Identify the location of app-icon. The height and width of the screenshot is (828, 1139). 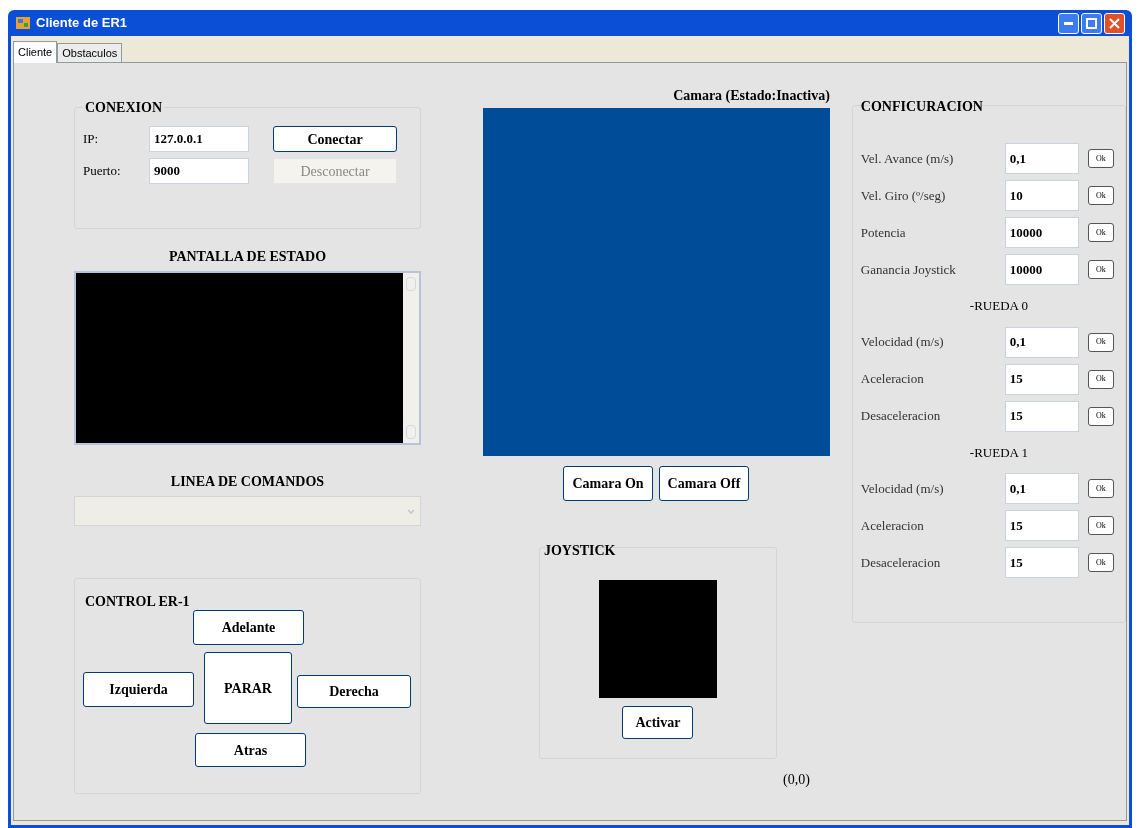
(23, 23).